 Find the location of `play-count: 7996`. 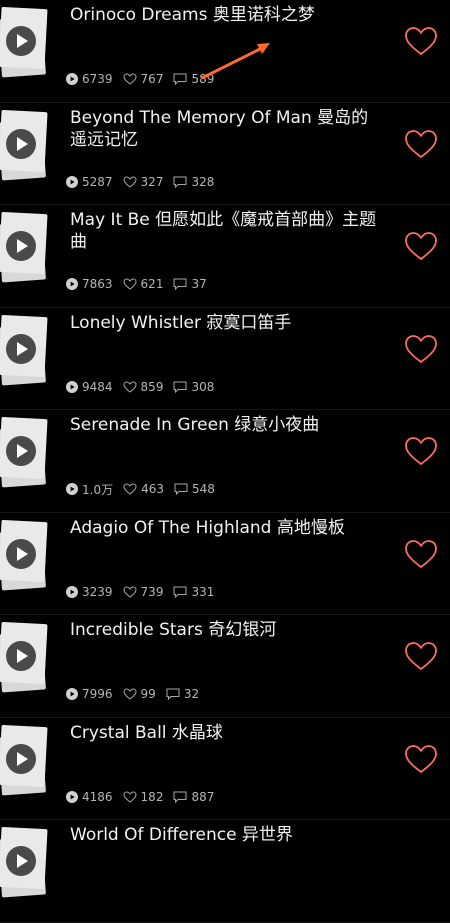

play-count: 7996 is located at coordinates (89, 694).